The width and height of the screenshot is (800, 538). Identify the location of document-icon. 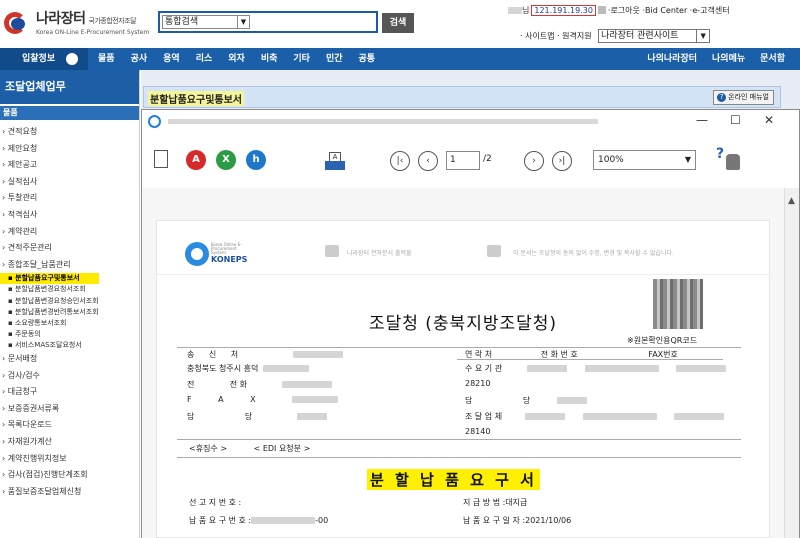
(332, 251).